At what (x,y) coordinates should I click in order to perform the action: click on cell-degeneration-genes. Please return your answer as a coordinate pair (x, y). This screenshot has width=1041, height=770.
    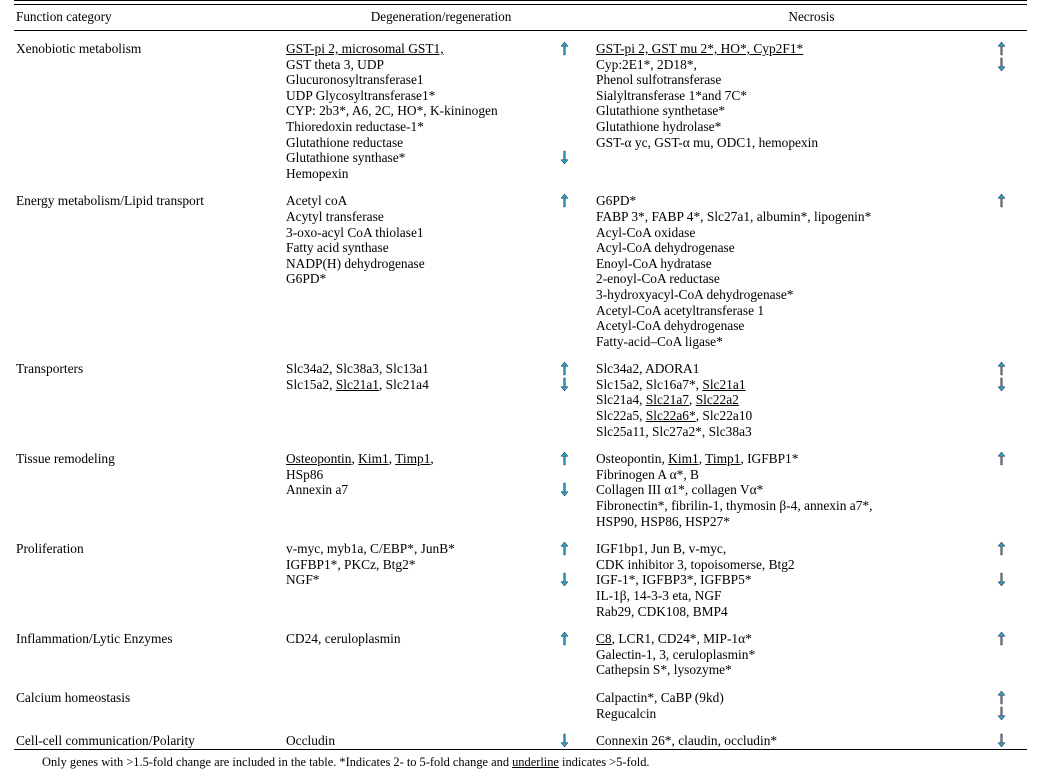
    Looking at the image, I should click on (409, 703).